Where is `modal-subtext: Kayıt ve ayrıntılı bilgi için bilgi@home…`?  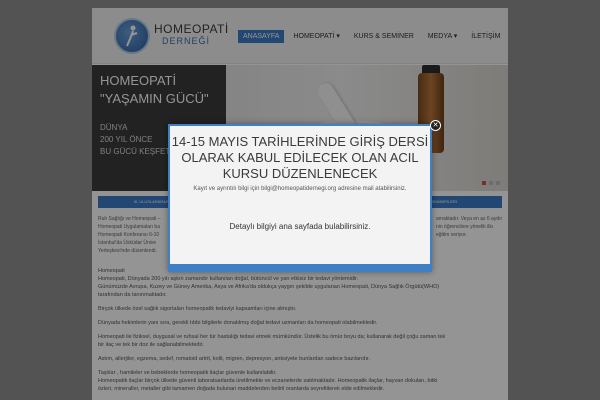 modal-subtext: Kayıt ve ayrıntılı bilgi için bilgi@home… is located at coordinates (300, 189).